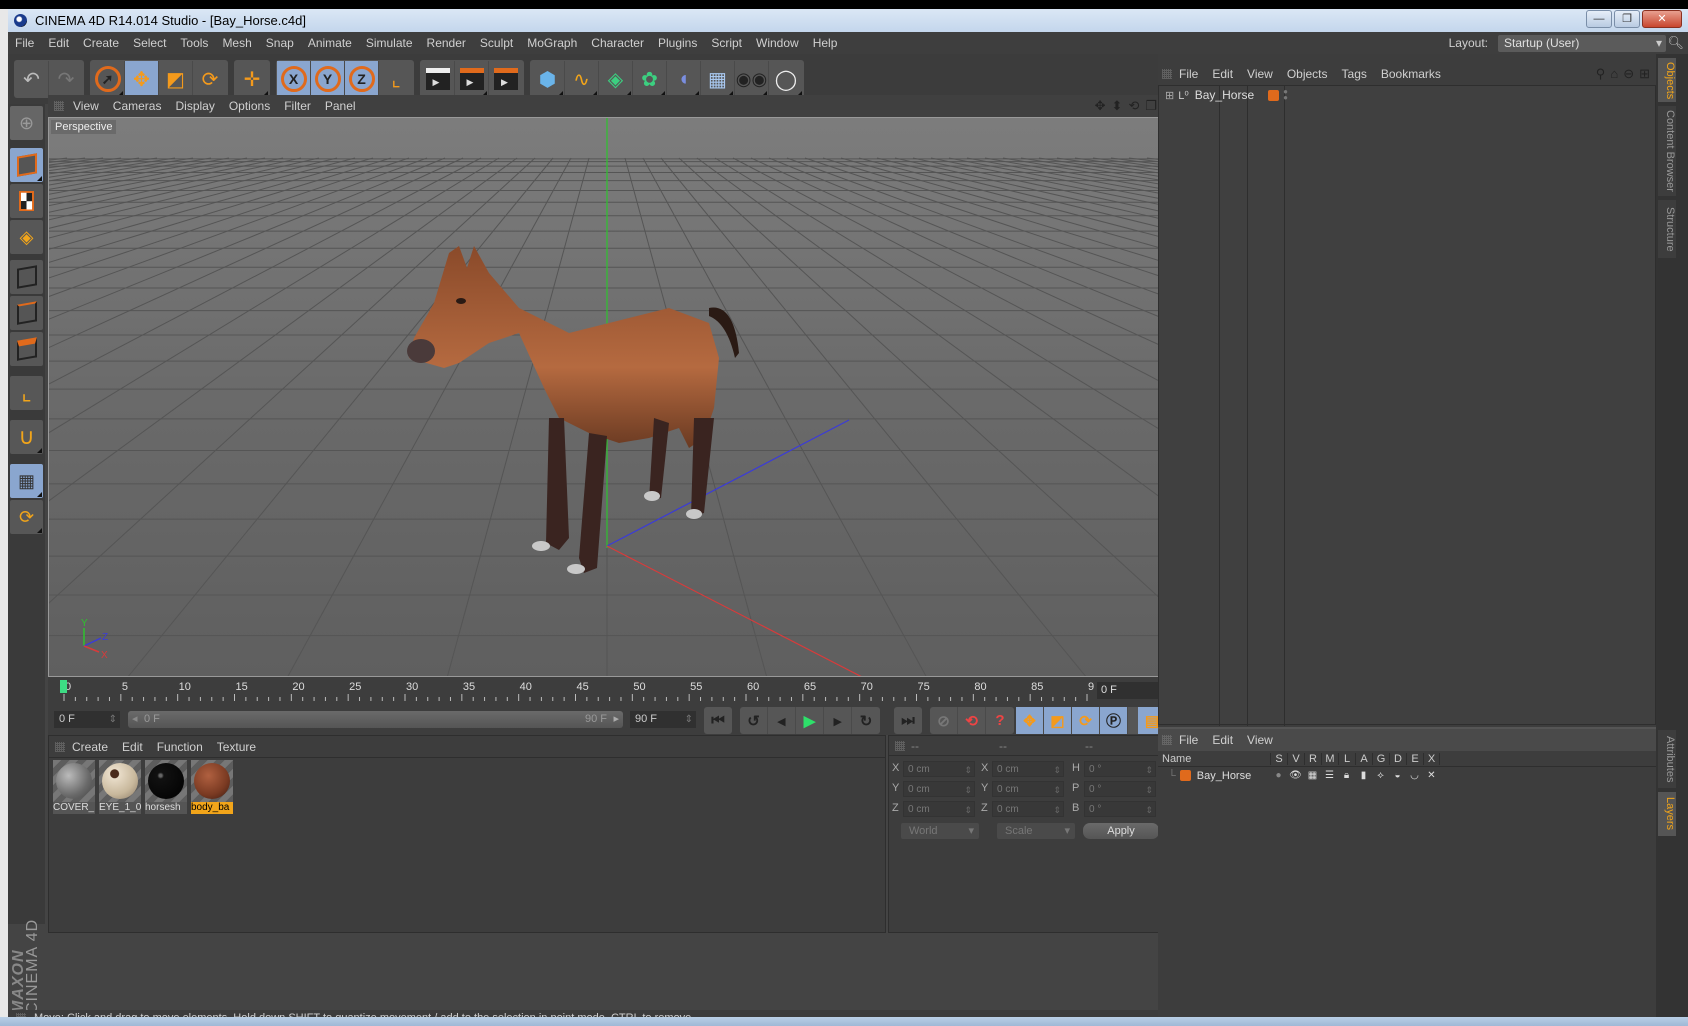 The height and width of the screenshot is (1026, 1688). I want to click on range-right-arrow-icon: ▸, so click(616, 719).